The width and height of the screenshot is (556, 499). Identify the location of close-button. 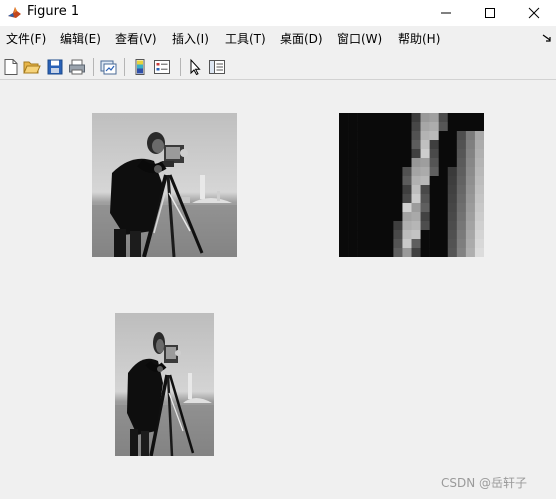
(534, 13).